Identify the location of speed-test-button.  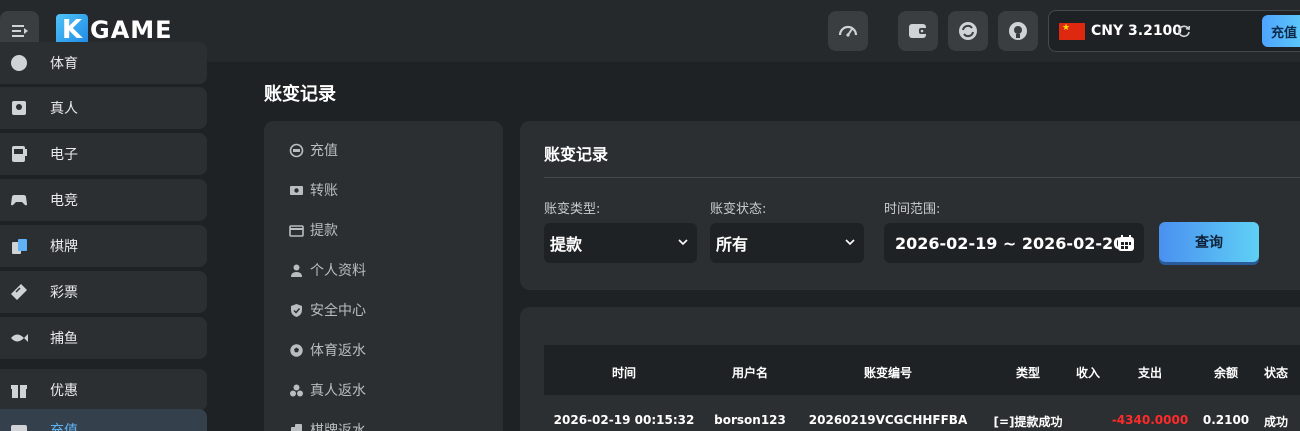
(848, 31).